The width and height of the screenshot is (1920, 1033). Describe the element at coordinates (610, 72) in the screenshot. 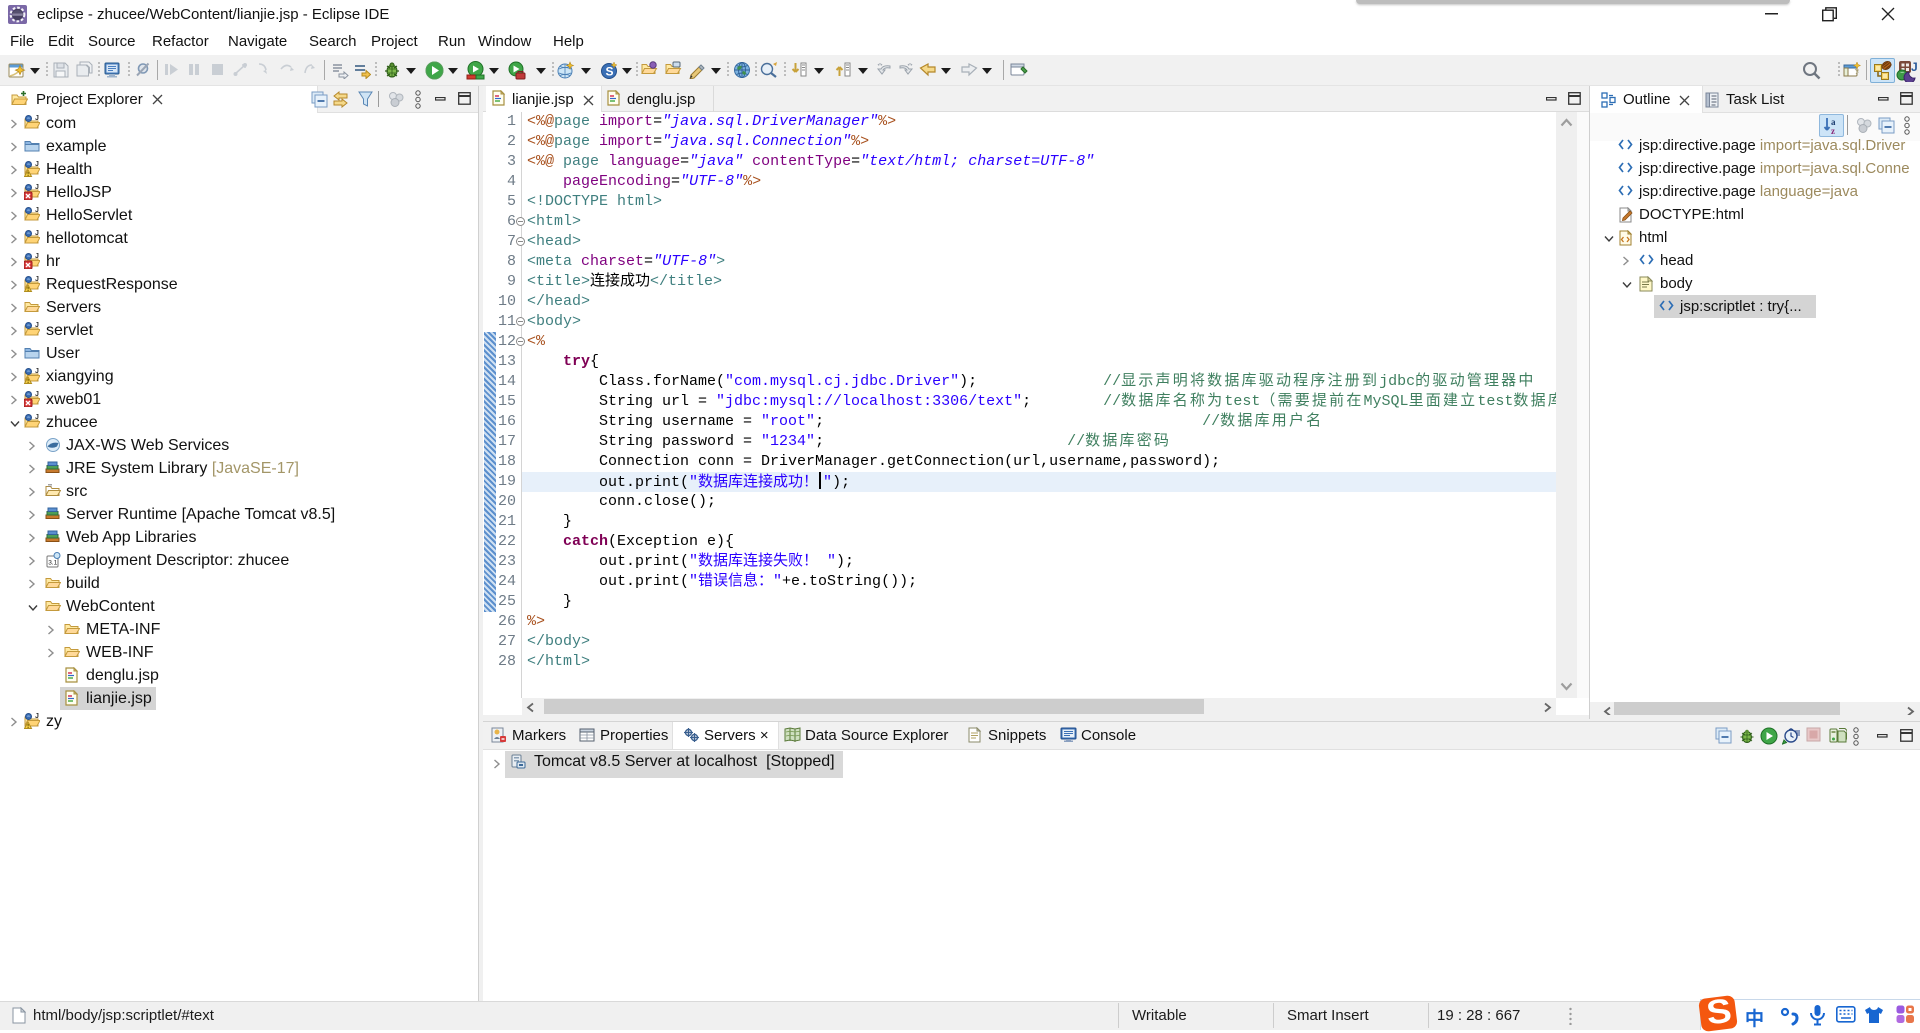

I see `svg-text: S` at that location.